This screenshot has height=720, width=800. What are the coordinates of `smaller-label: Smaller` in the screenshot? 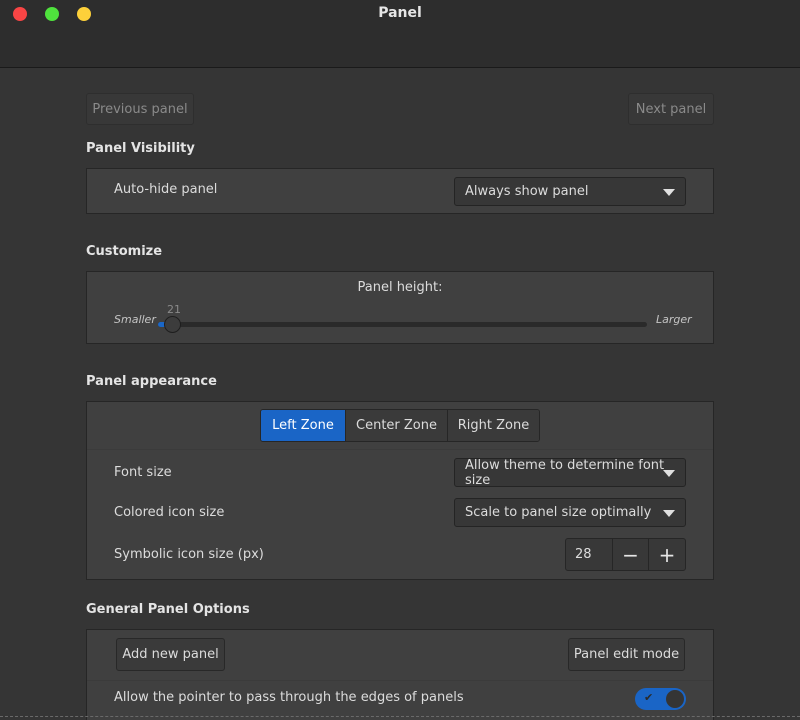 It's located at (135, 319).